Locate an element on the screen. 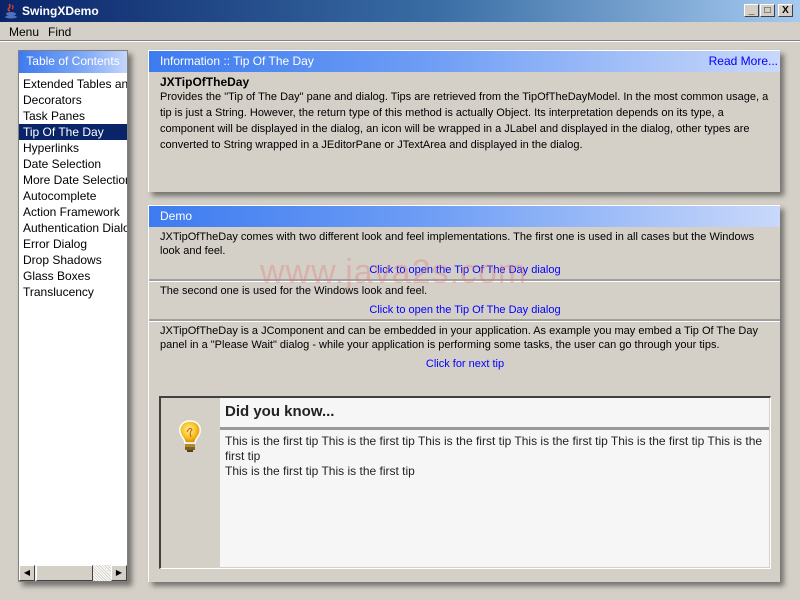 This screenshot has width=800, height=600. open-tip-dialog-link-2: Click to open the Tip Of The Day dialog is located at coordinates (465, 308).